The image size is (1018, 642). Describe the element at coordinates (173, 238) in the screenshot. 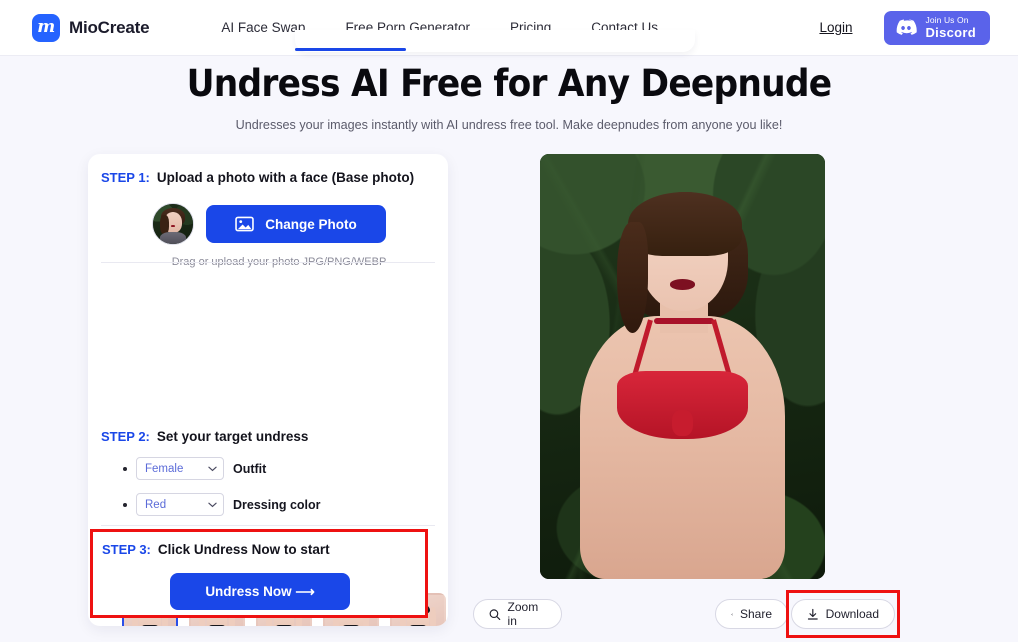

I see `avatar-body` at that location.